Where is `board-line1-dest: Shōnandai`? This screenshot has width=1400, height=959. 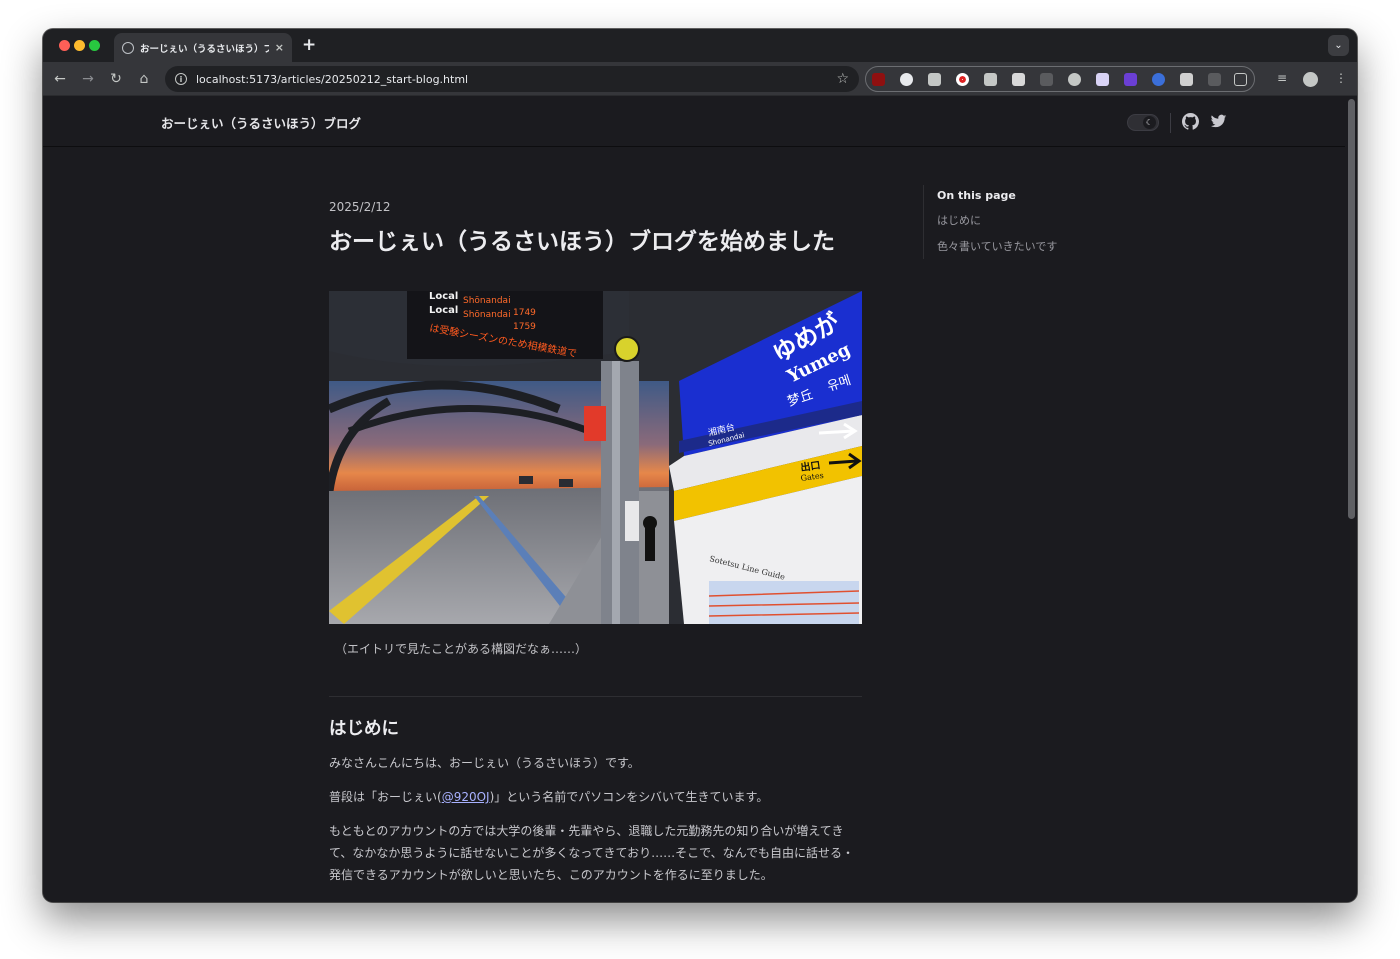 board-line1-dest: Shōnandai is located at coordinates (487, 301).